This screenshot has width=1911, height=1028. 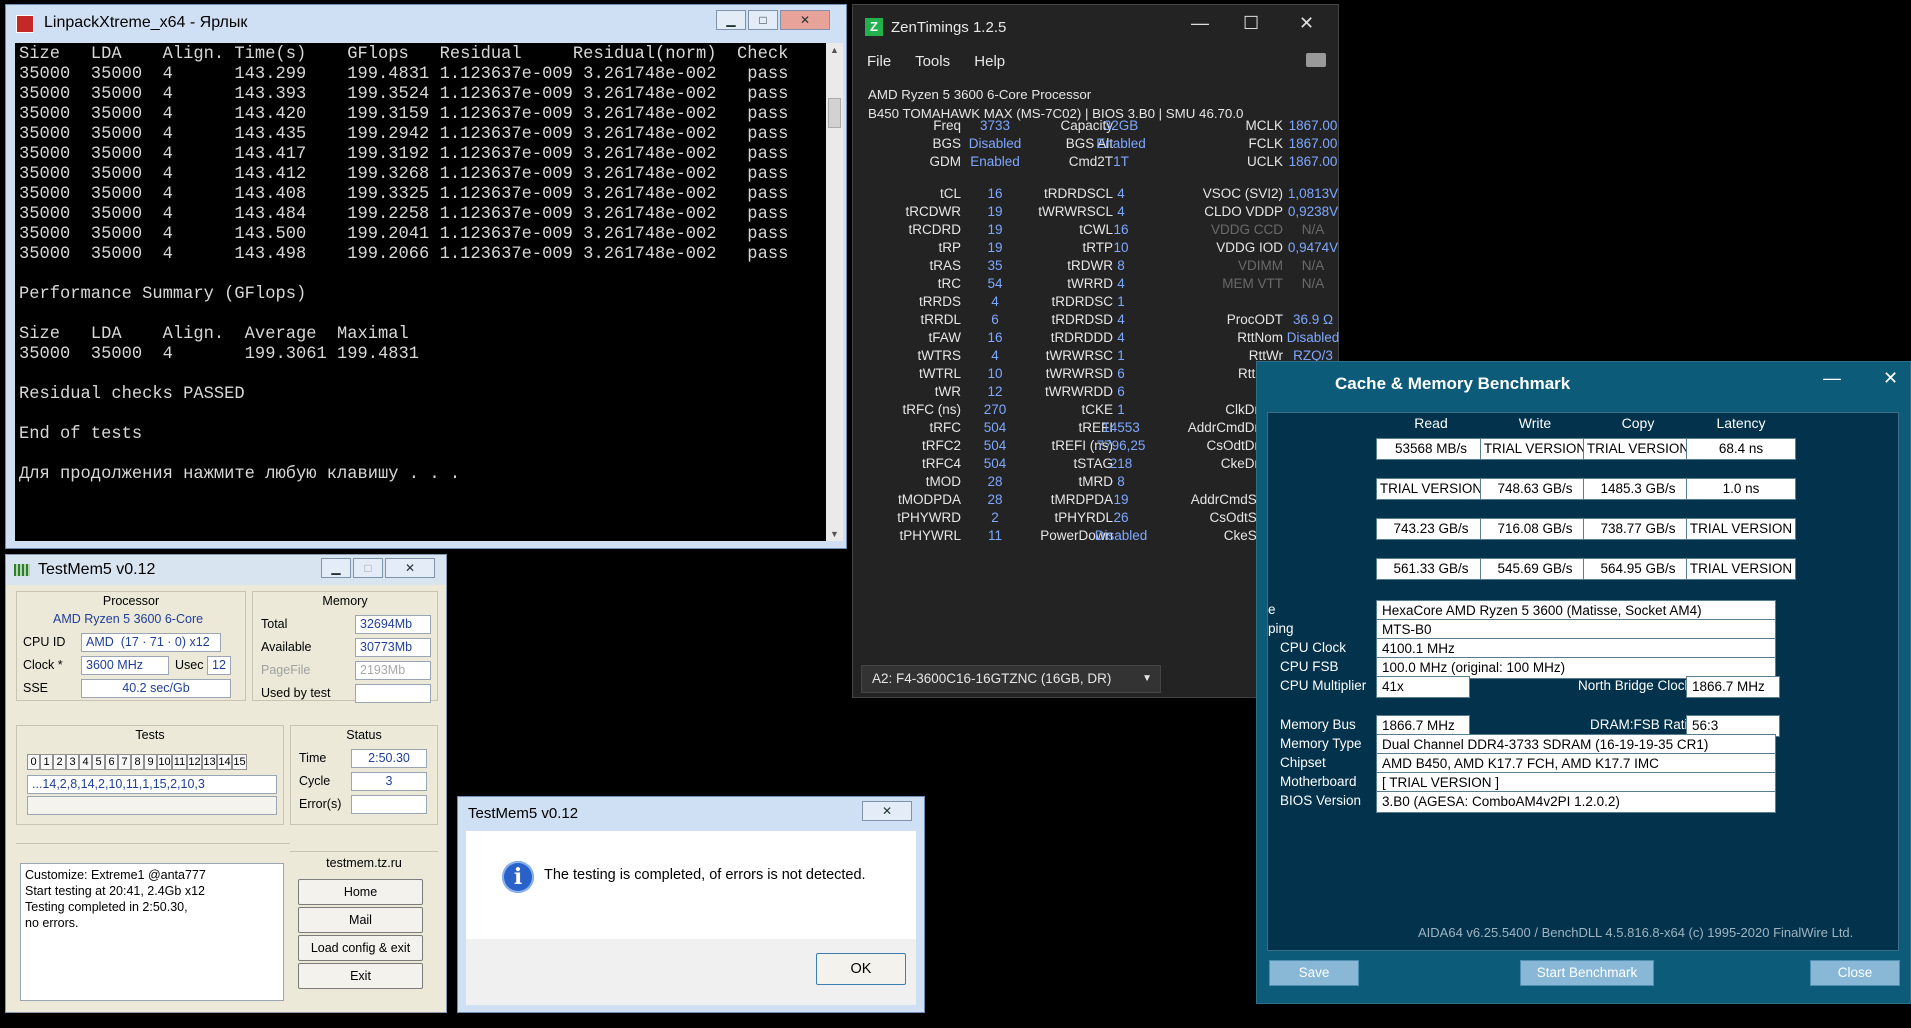 What do you see at coordinates (945, 161) in the screenshot?
I see `timing-label: GDM` at bounding box center [945, 161].